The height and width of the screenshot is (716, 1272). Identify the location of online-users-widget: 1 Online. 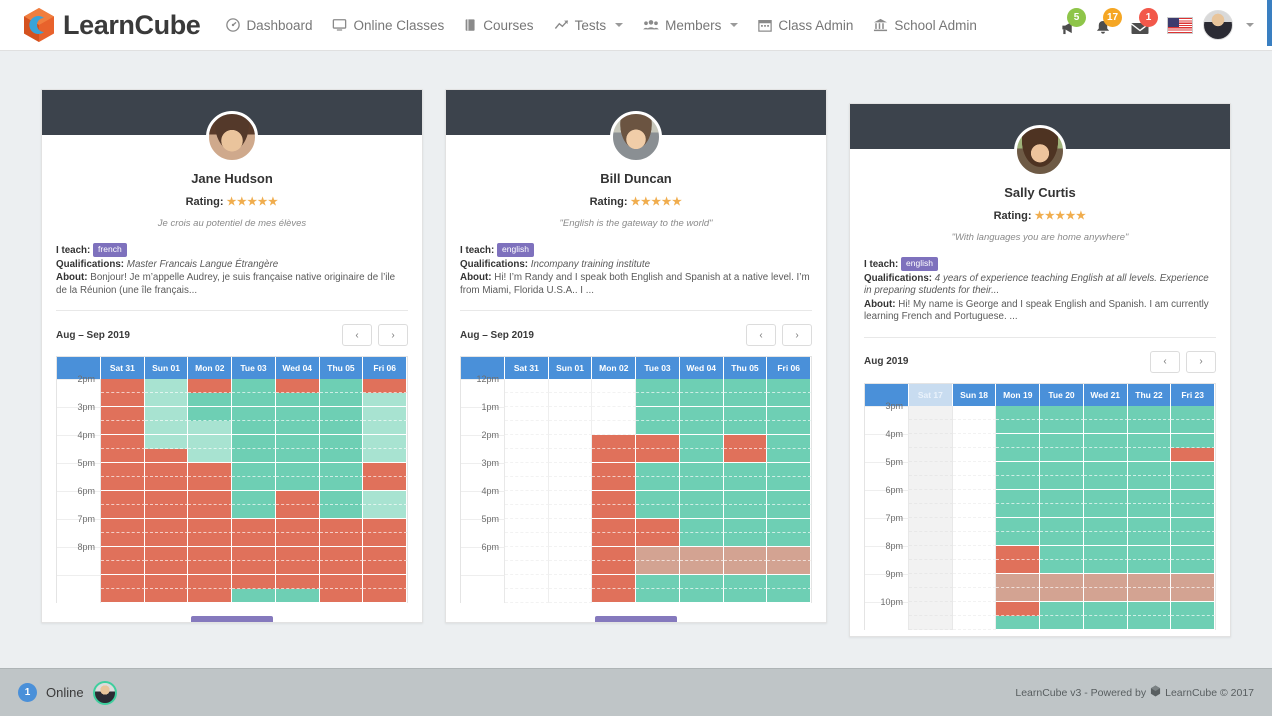
(67, 692).